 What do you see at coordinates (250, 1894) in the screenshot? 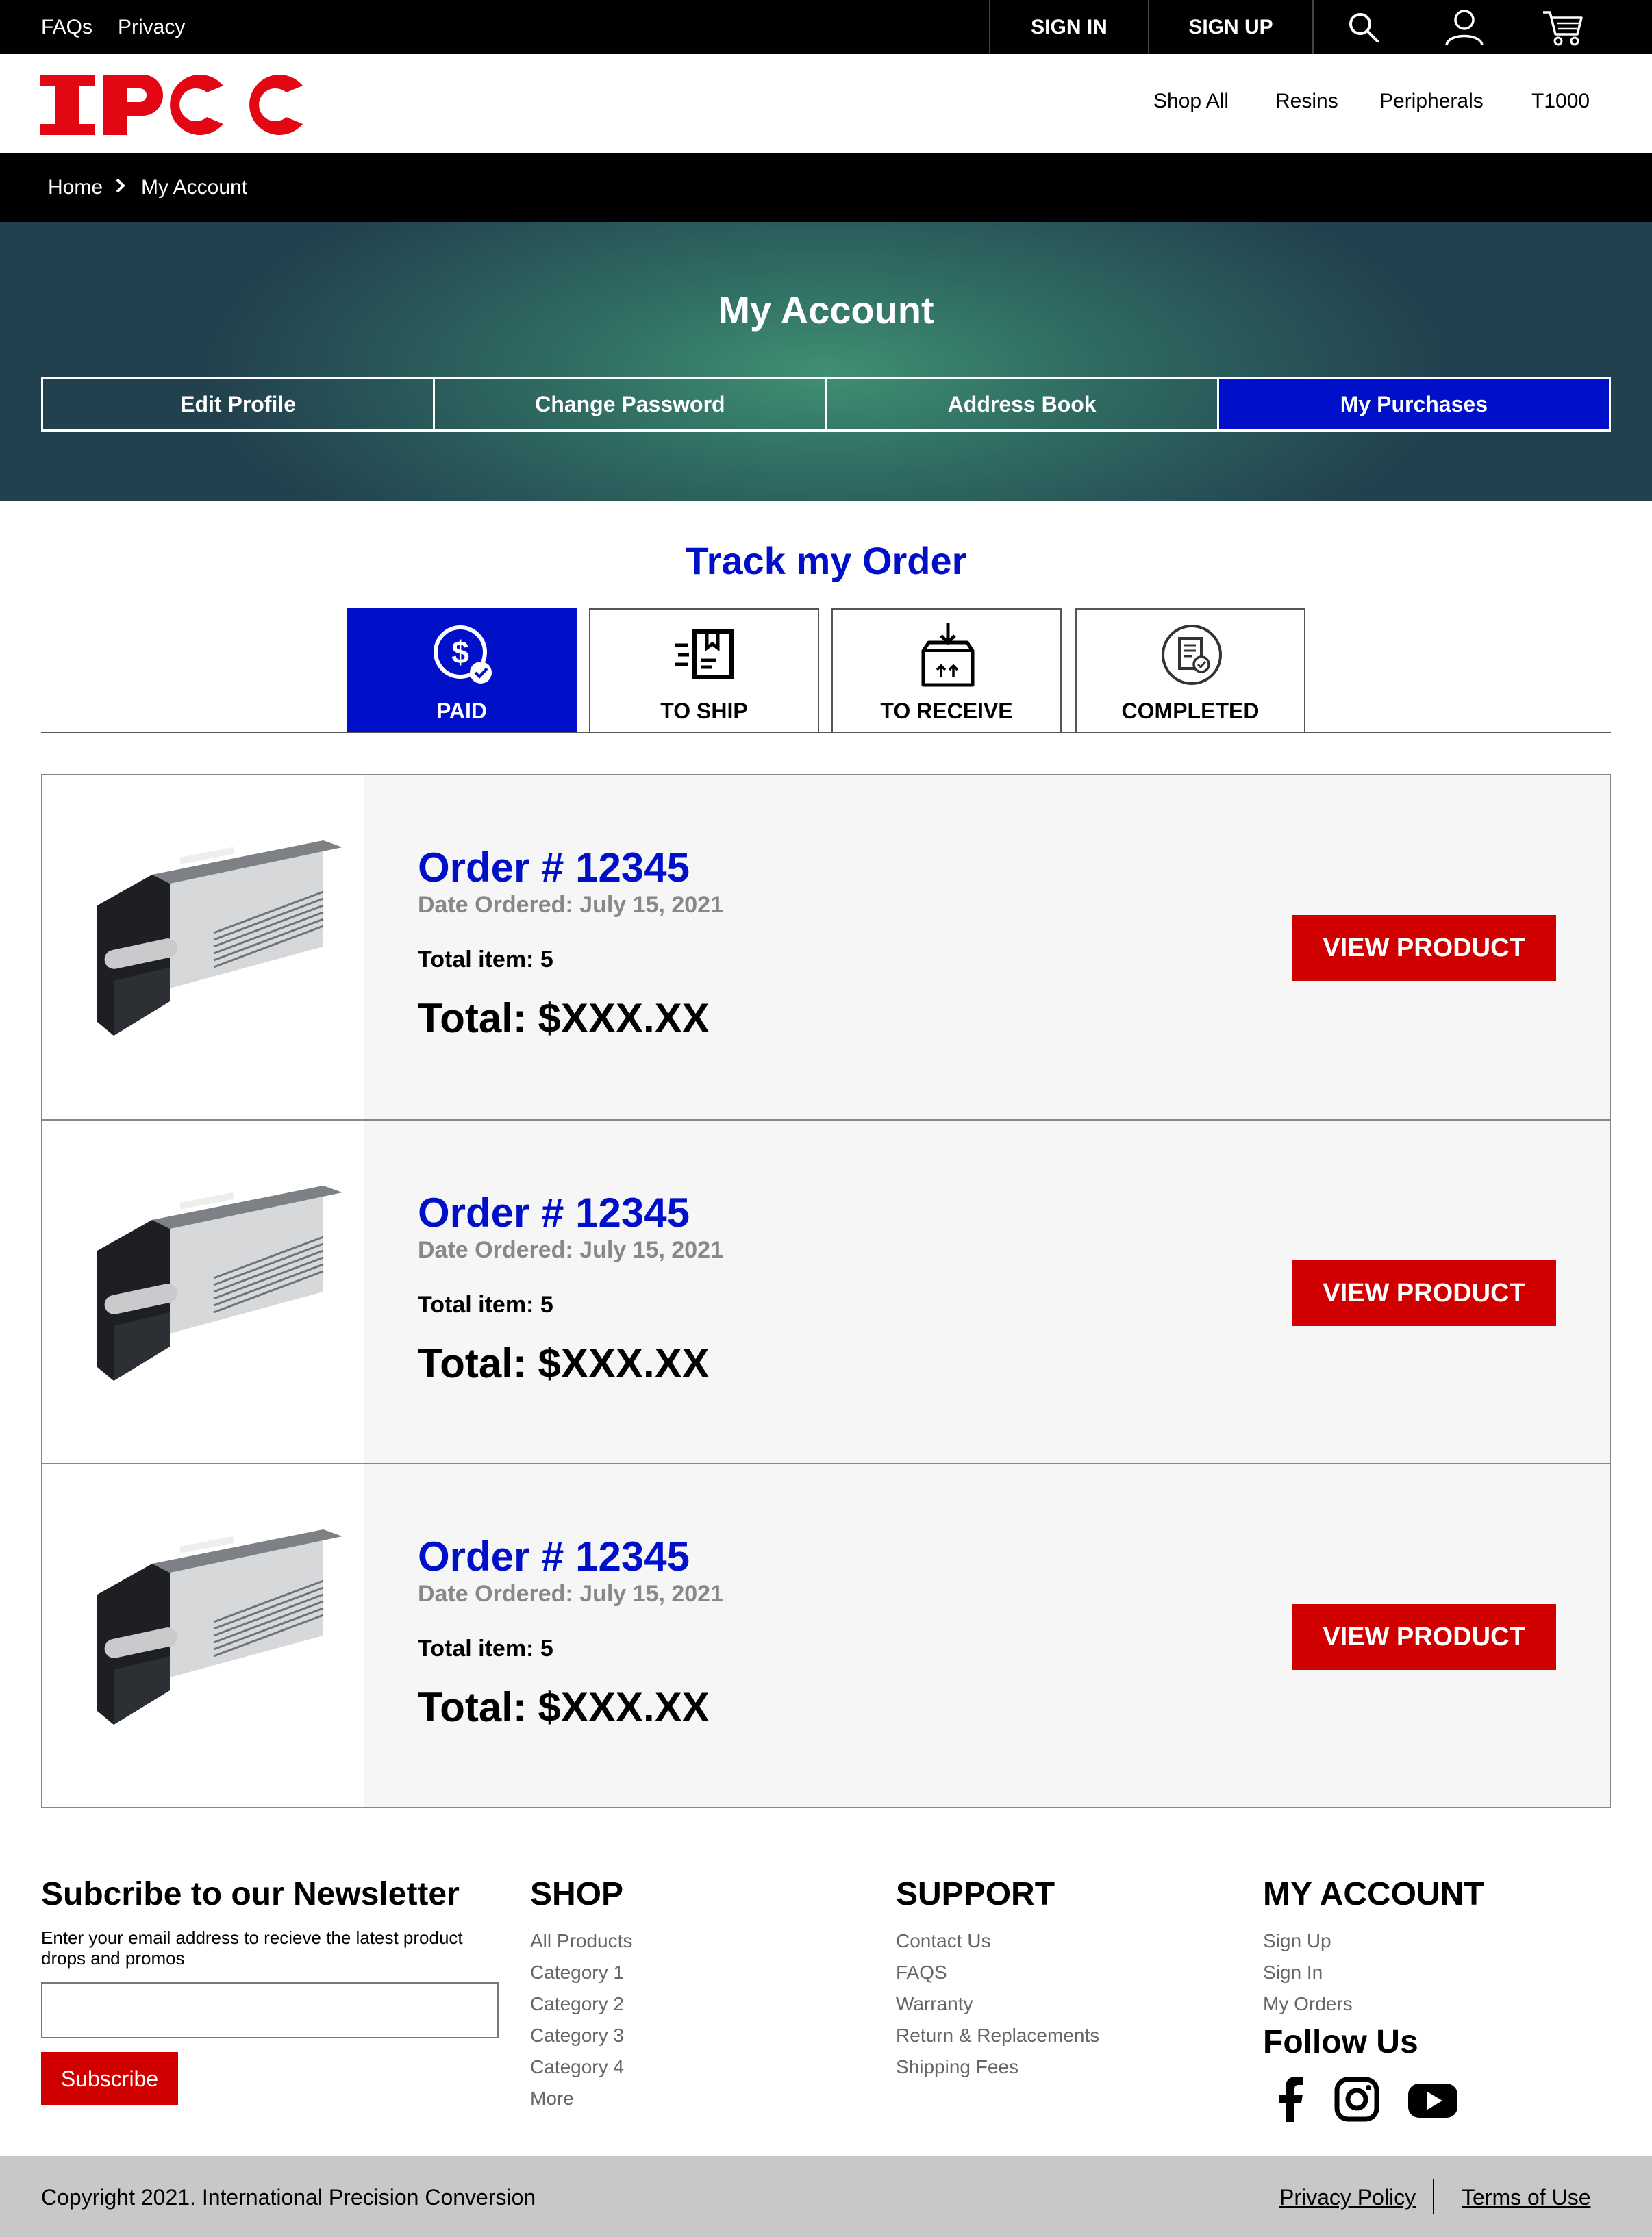
I see `newsletter-title: Subcribe to our Newsletter` at bounding box center [250, 1894].